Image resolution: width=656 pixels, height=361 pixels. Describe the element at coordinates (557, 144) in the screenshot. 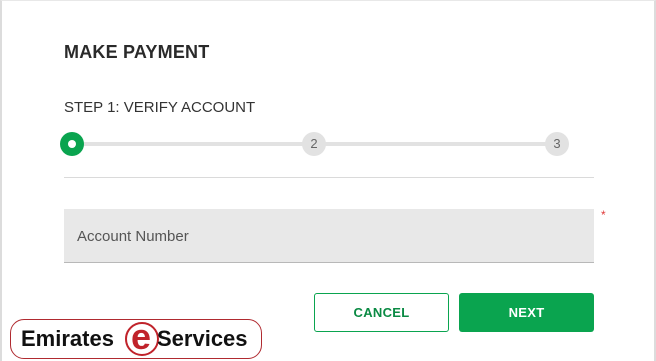

I see `step-3-indicator: 3` at that location.